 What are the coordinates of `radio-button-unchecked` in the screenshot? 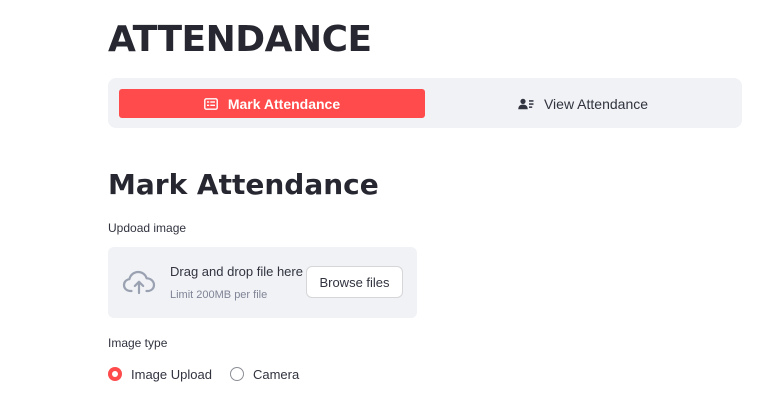 It's located at (236, 374).